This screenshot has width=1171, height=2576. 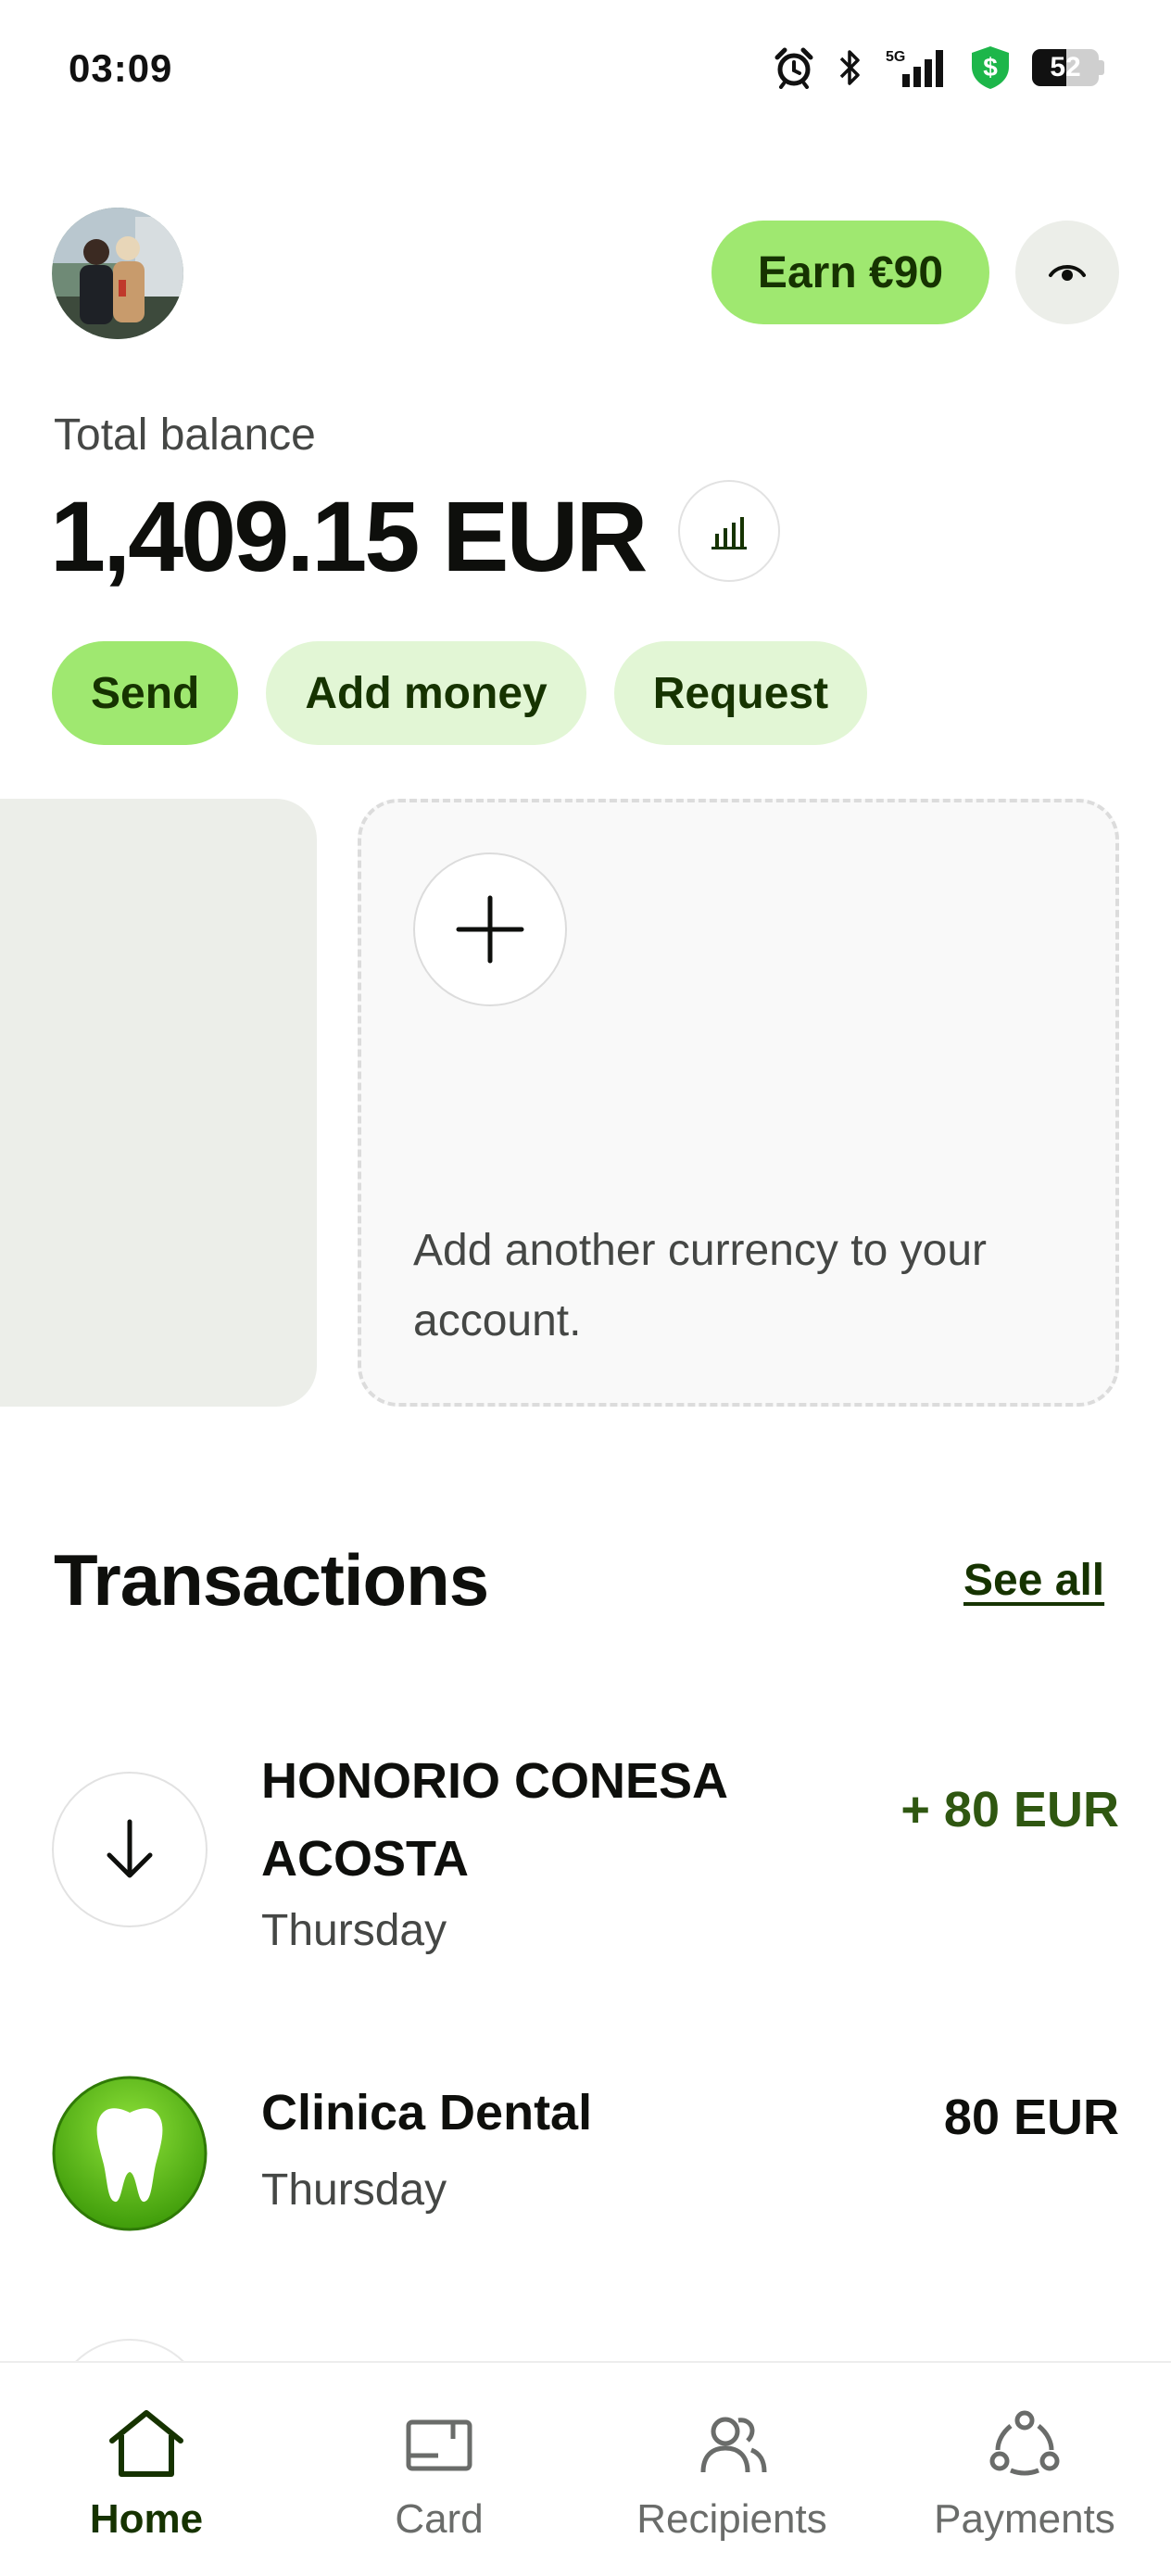 I want to click on svg-text: 5G, so click(x=896, y=57).